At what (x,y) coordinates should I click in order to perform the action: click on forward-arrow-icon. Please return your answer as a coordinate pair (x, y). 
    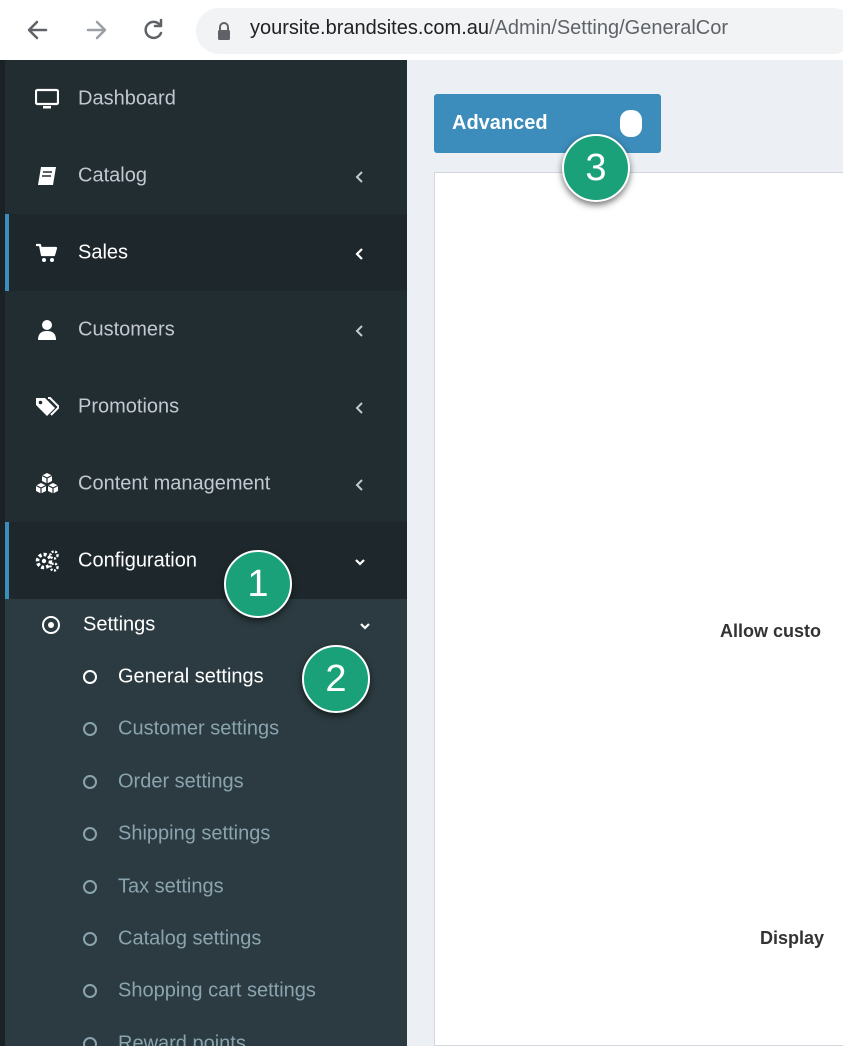
    Looking at the image, I should click on (97, 30).